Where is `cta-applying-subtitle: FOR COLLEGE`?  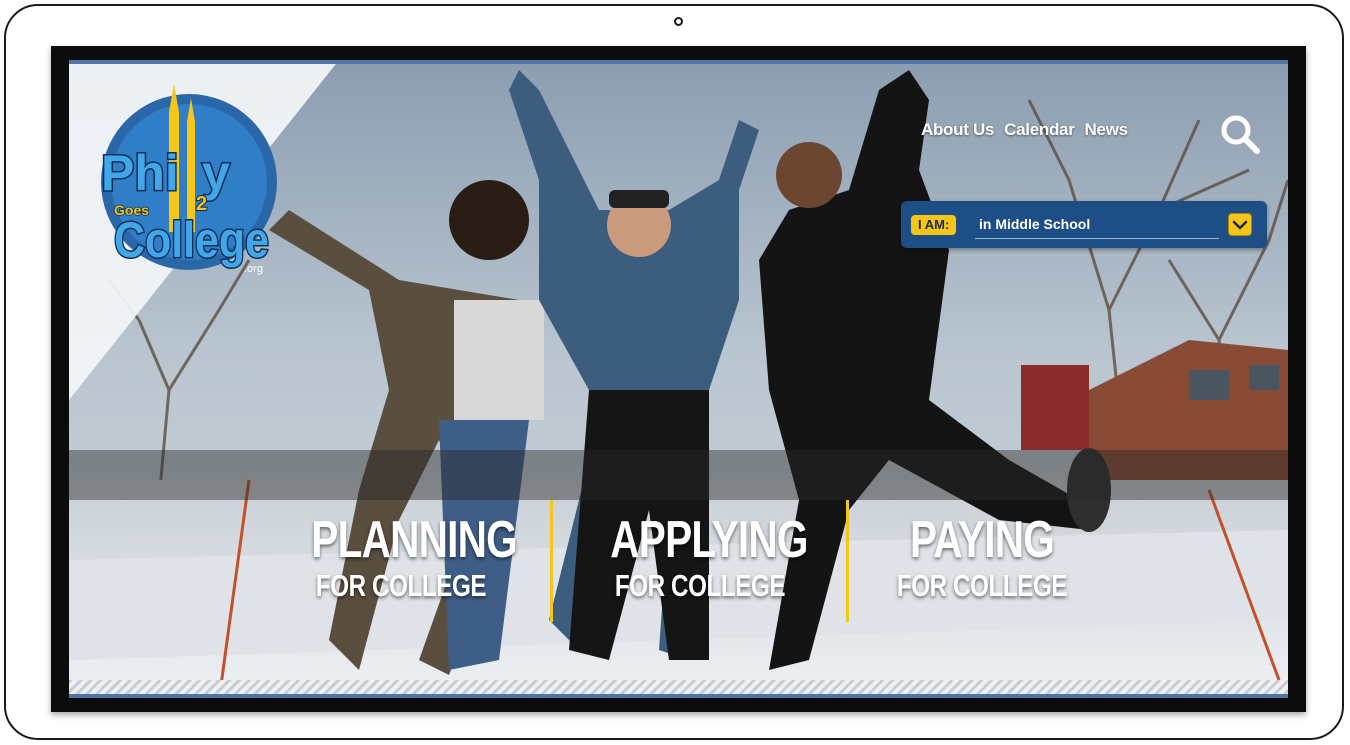 cta-applying-subtitle: FOR COLLEGE is located at coordinates (700, 585).